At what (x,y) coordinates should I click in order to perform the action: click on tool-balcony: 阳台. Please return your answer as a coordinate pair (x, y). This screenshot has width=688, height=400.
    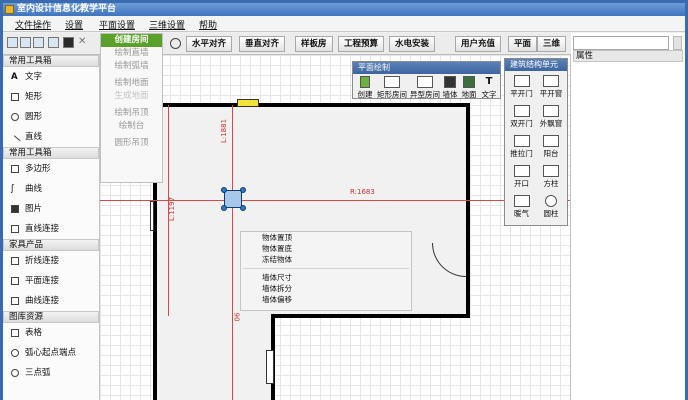
    Looking at the image, I should click on (551, 147).